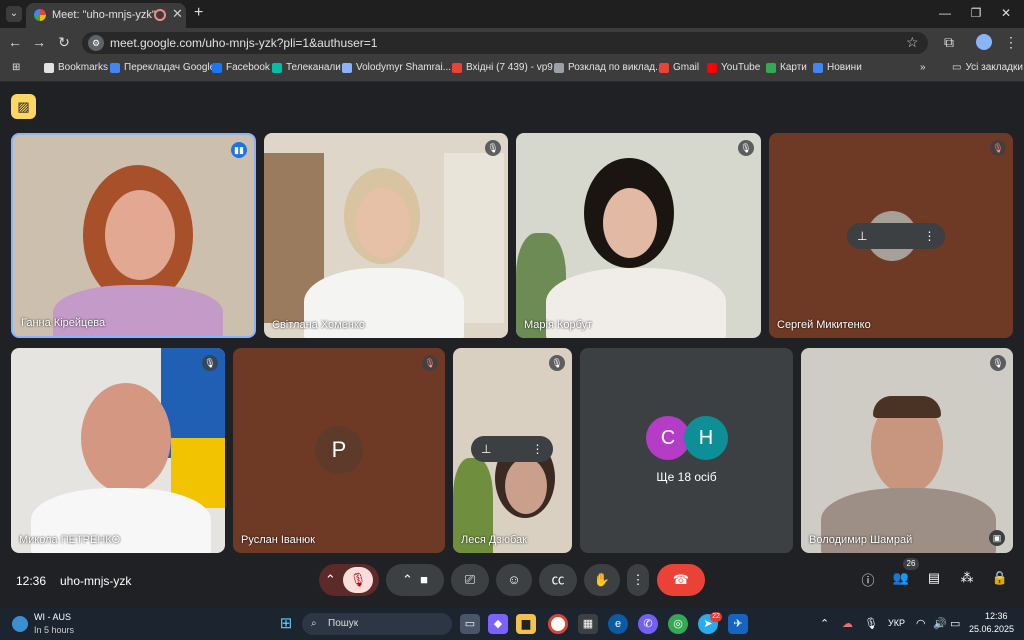 The width and height of the screenshot is (1024, 640). I want to click on wifi-icon: ◠, so click(921, 623).